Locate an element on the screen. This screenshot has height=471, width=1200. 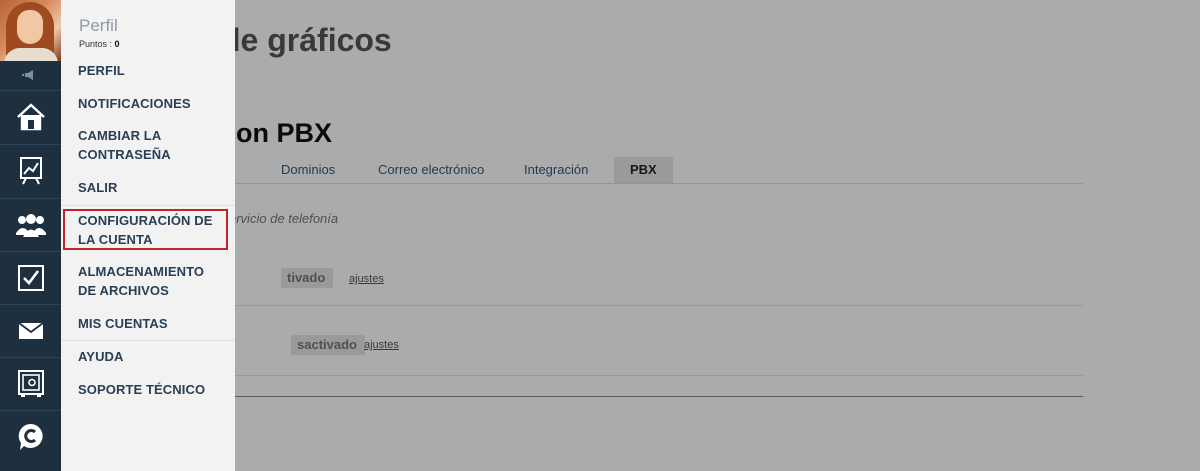
points-label: Puntos : 0 is located at coordinates (99, 44).